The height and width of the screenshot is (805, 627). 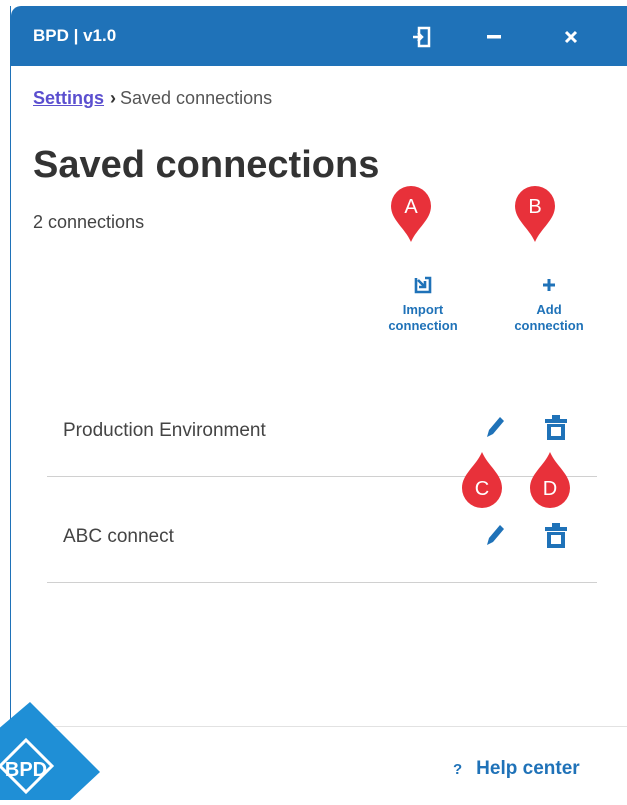 What do you see at coordinates (89, 222) in the screenshot?
I see `connection-count: 2 connections` at bounding box center [89, 222].